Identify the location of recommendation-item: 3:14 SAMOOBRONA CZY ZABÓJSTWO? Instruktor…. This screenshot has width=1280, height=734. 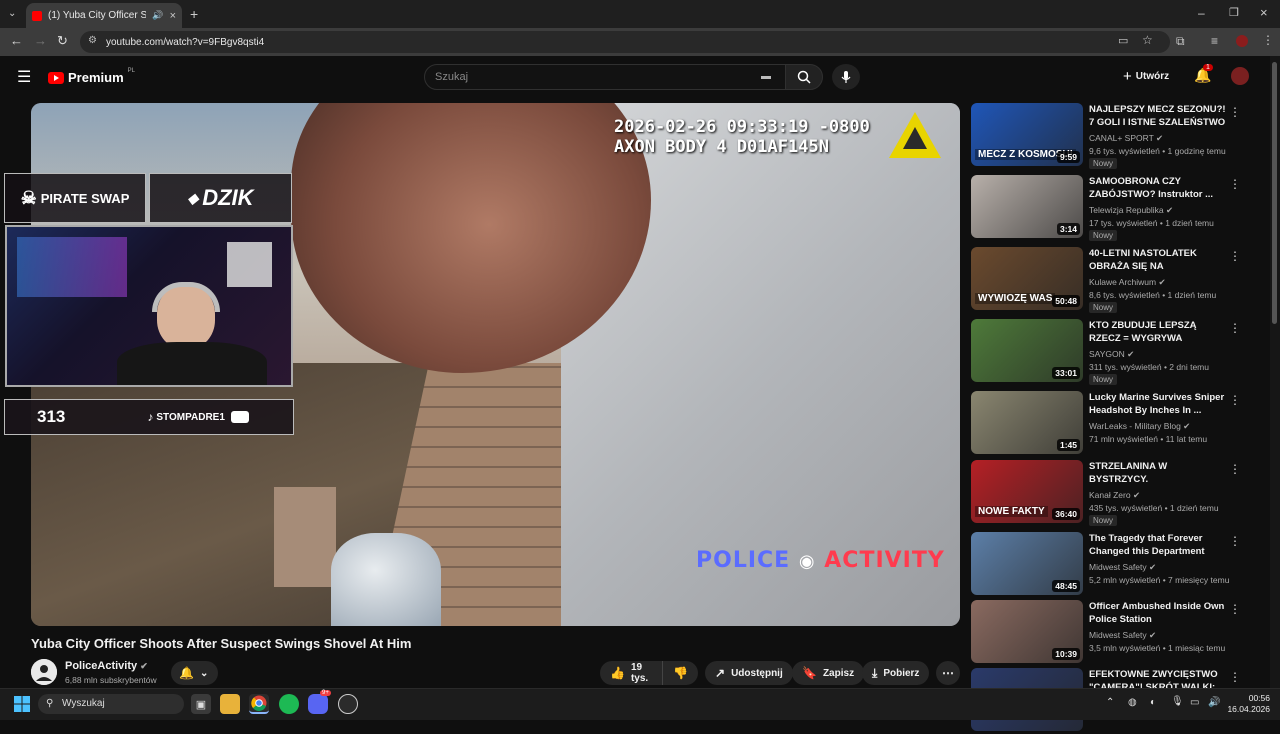
(1116, 208).